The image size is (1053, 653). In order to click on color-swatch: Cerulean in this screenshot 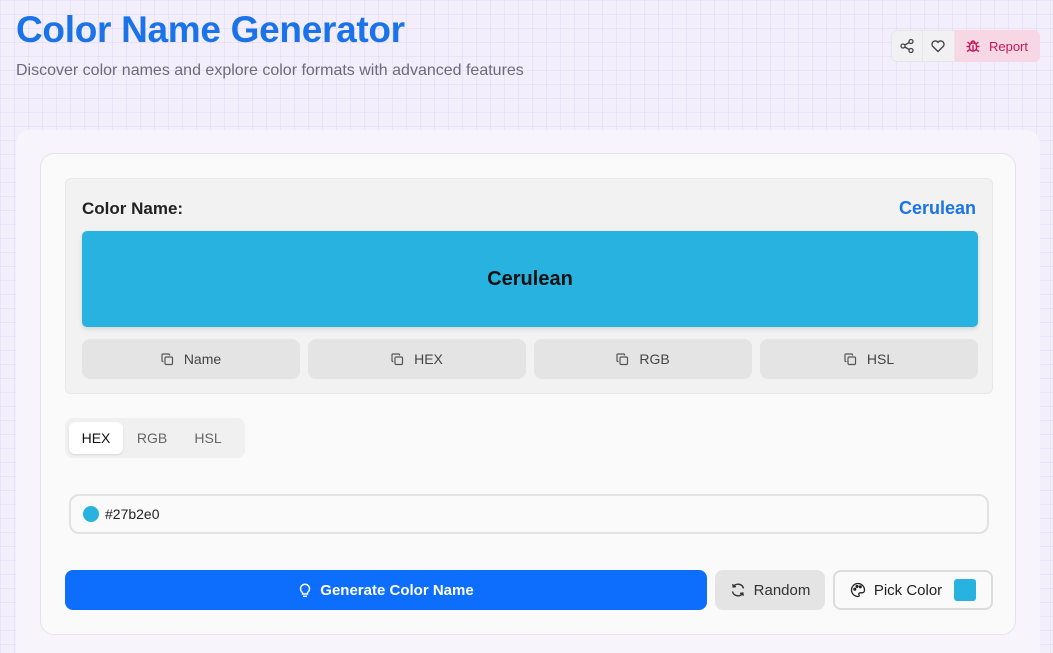, I will do `click(530, 279)`.